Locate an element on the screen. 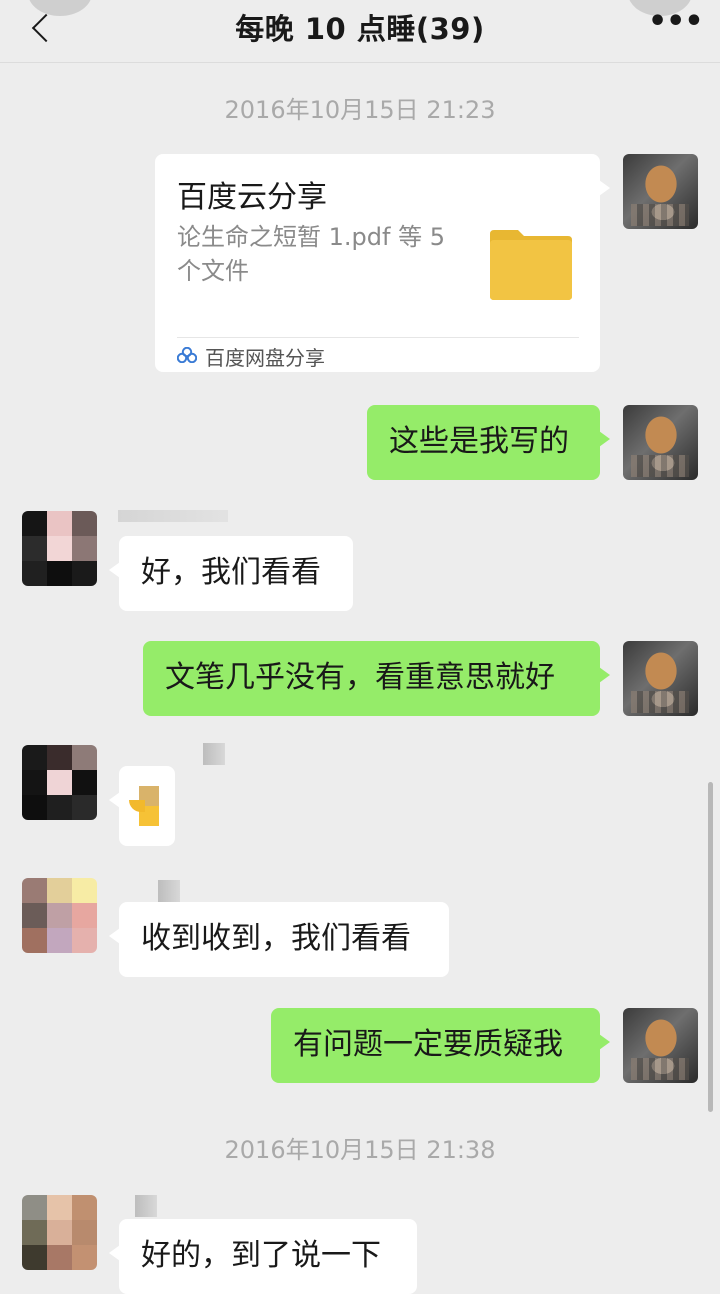 Image resolution: width=720 pixels, height=1294 pixels. message-bubble-sent: 文笔几乎没有，看重意思就好 is located at coordinates (376, 678).